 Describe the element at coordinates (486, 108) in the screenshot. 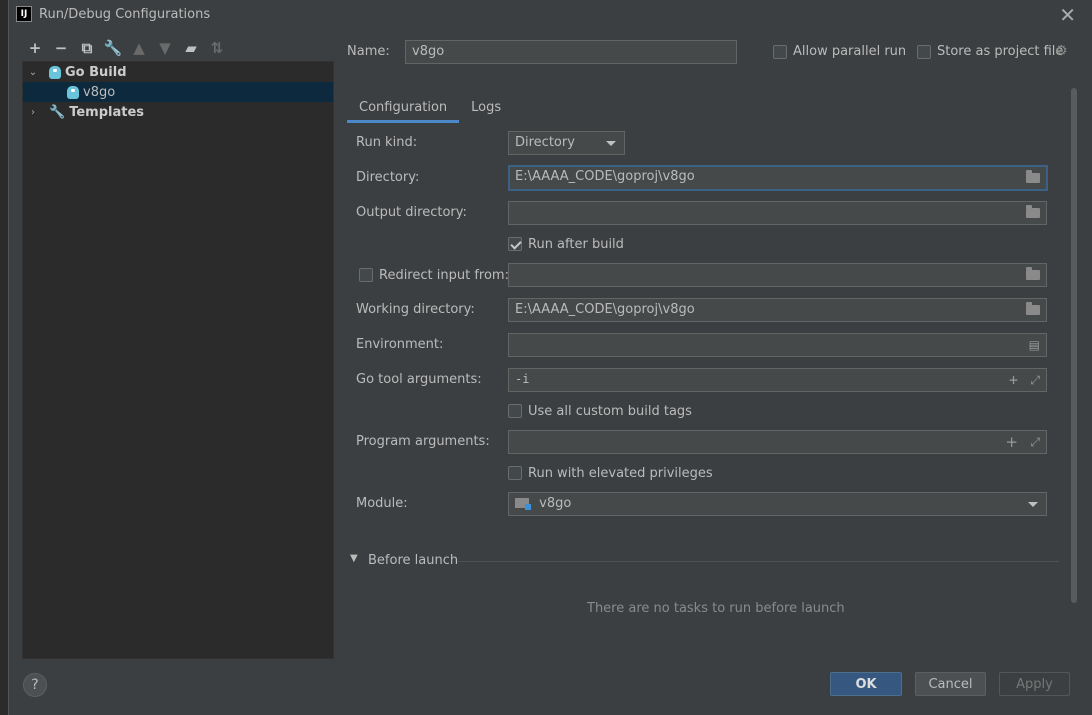

I see `tab-logs: Logs` at that location.